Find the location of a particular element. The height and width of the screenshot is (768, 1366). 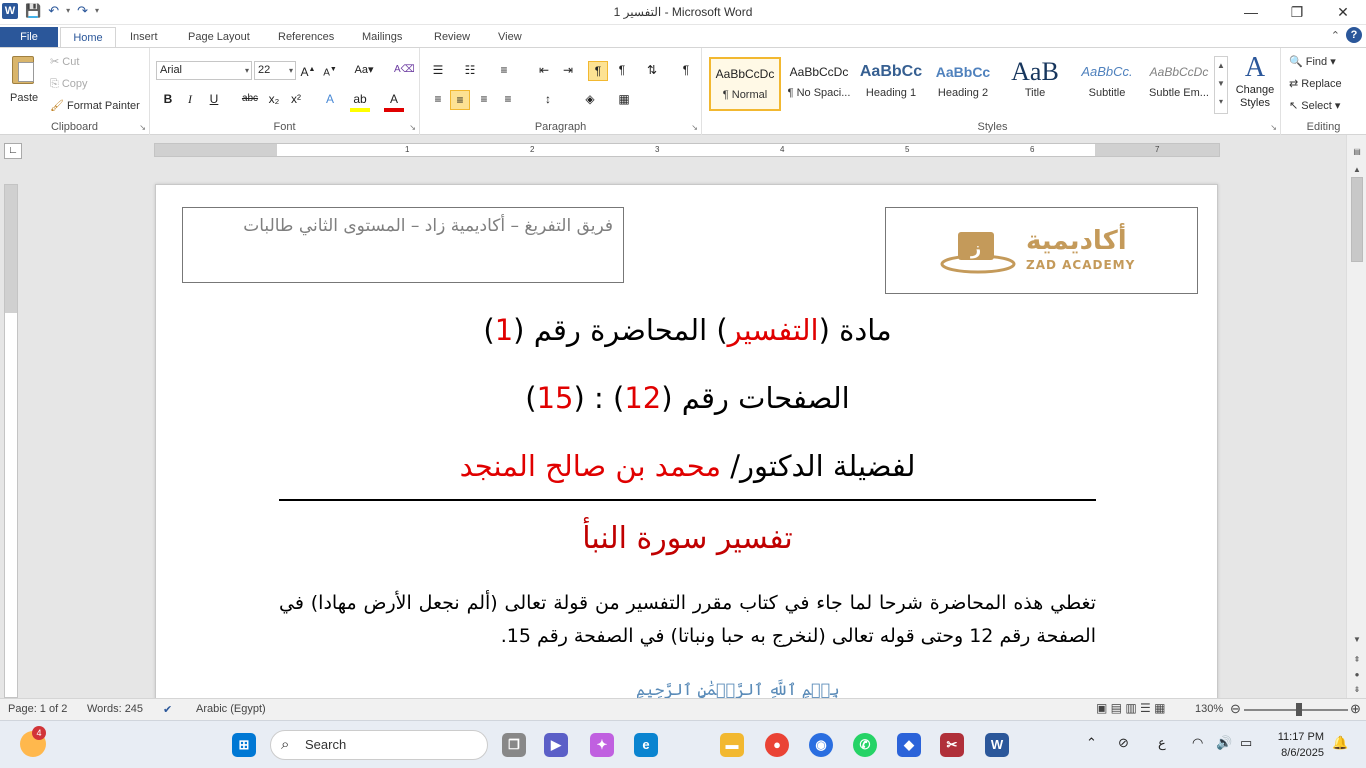

snipping-tool-icon: ✂ is located at coordinates (952, 745).